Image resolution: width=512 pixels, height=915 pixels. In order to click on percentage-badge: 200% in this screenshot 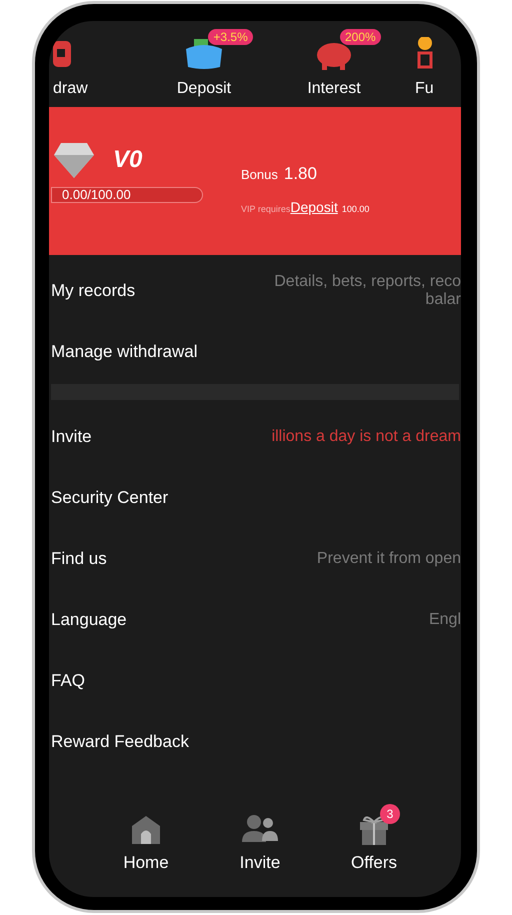, I will do `click(360, 37)`.